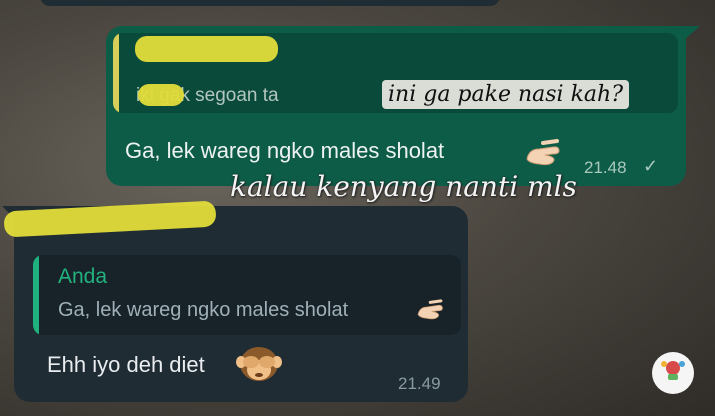  Describe the element at coordinates (419, 383) in the screenshot. I see `incoming-timestamp: 21.49` at that location.